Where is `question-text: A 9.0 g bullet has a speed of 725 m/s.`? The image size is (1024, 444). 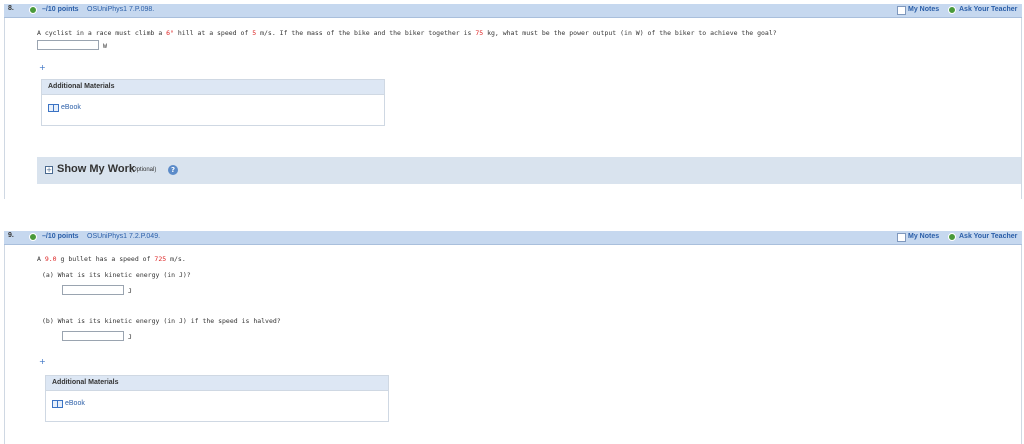
question-text: A 9.0 g bullet has a speed of 725 m/s. is located at coordinates (111, 259).